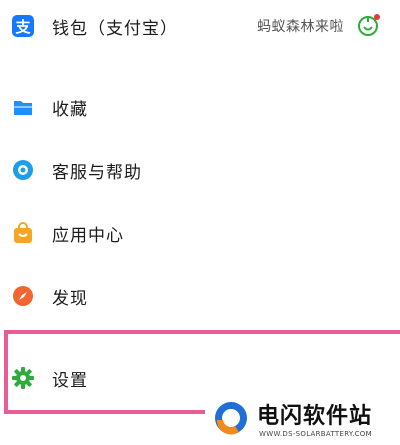 Image resolution: width=400 pixels, height=445 pixels. What do you see at coordinates (23, 296) in the screenshot?
I see `compass-icon` at bounding box center [23, 296].